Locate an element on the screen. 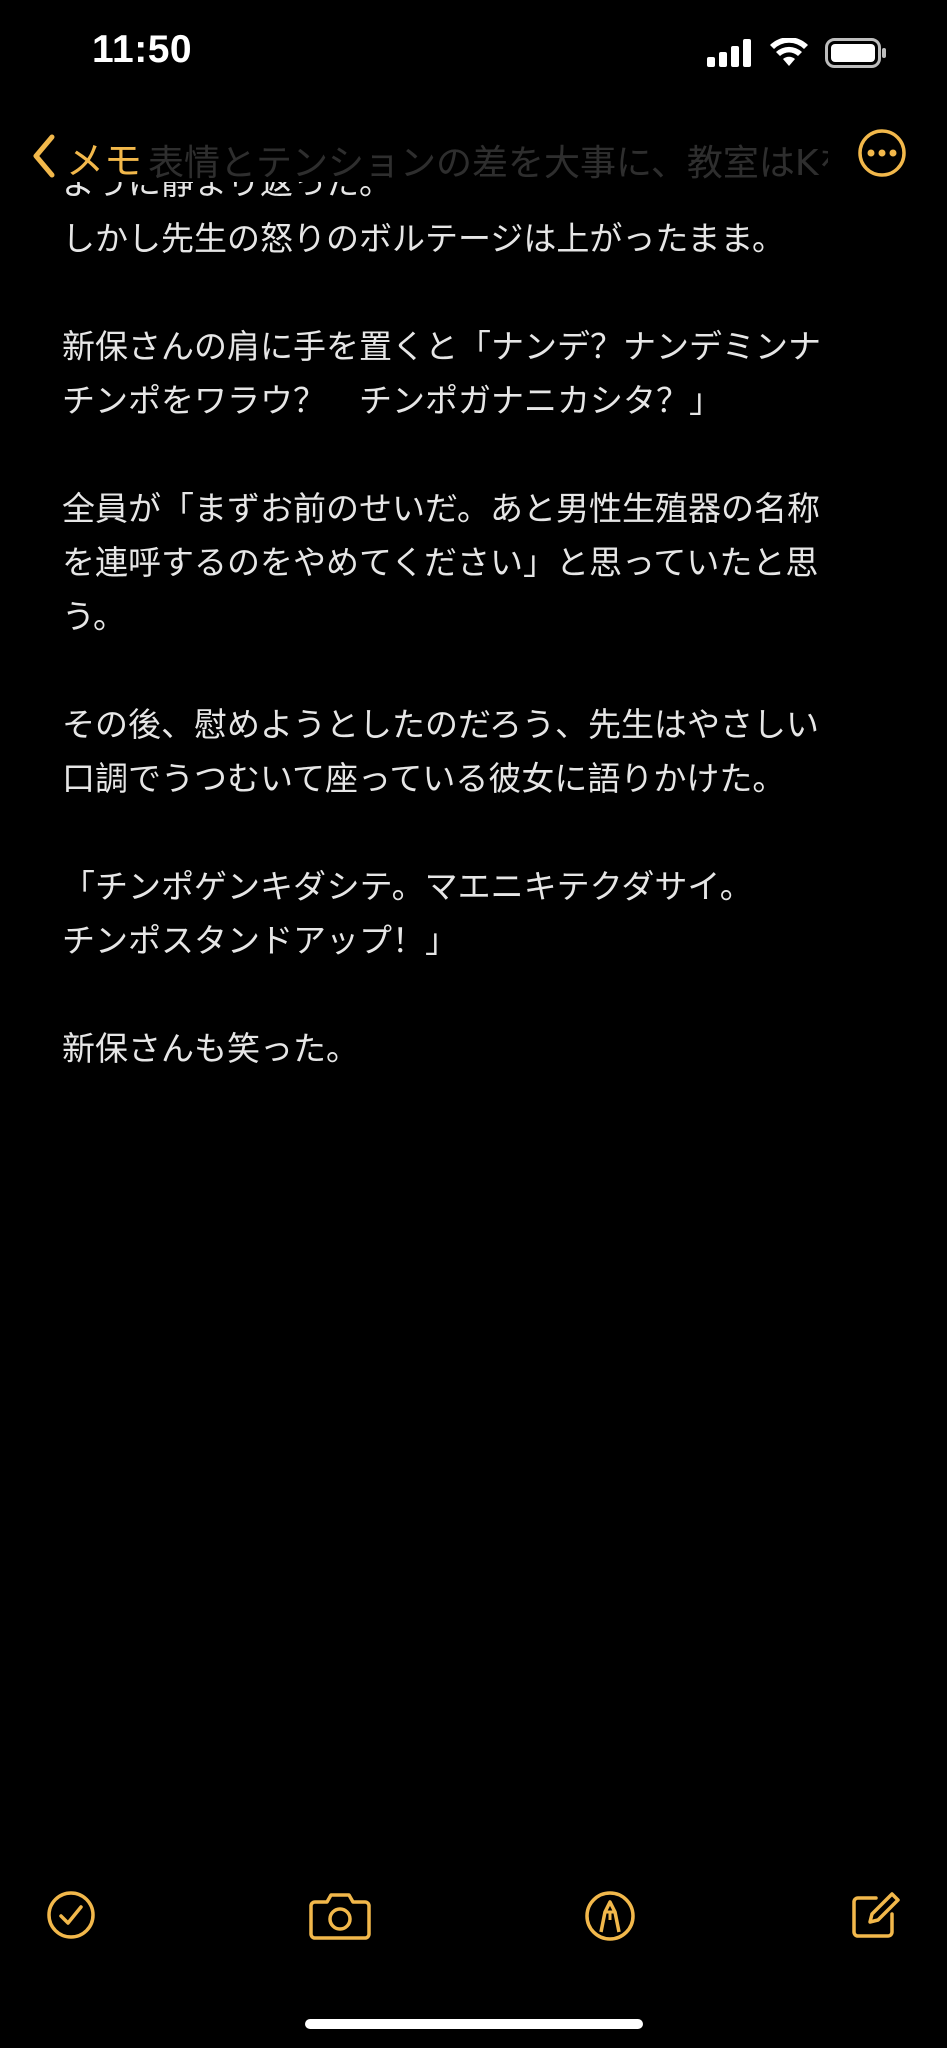 Image resolution: width=947 pixels, height=2048 pixels. bottom-toolbar is located at coordinates (473, 1925).